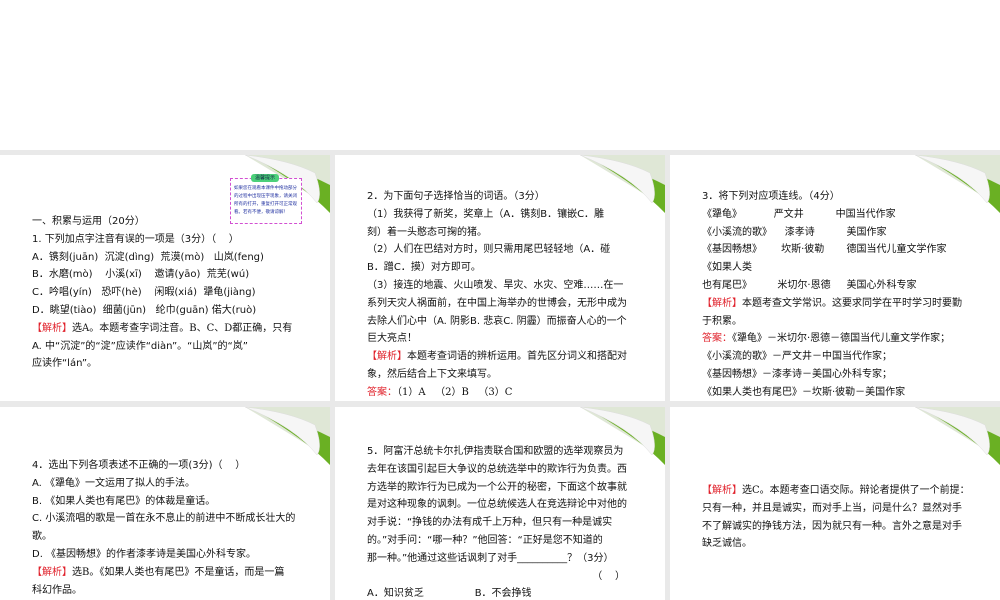 This screenshot has height=600, width=1000. What do you see at coordinates (497, 487) in the screenshot?
I see `line-text: 方选举的欺诈行为已成为一个公开的秘密，下面这个故事就` at bounding box center [497, 487].